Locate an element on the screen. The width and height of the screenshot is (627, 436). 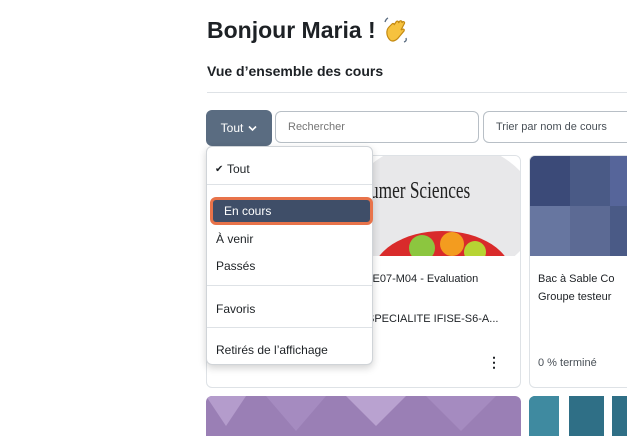
menu-item-upcoming: À venir is located at coordinates (234, 239).